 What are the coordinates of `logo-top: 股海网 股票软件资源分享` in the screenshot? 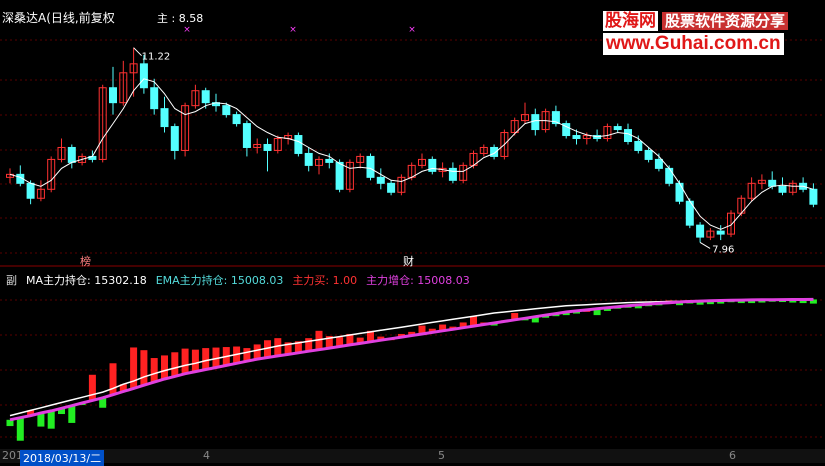 It's located at (712, 18).